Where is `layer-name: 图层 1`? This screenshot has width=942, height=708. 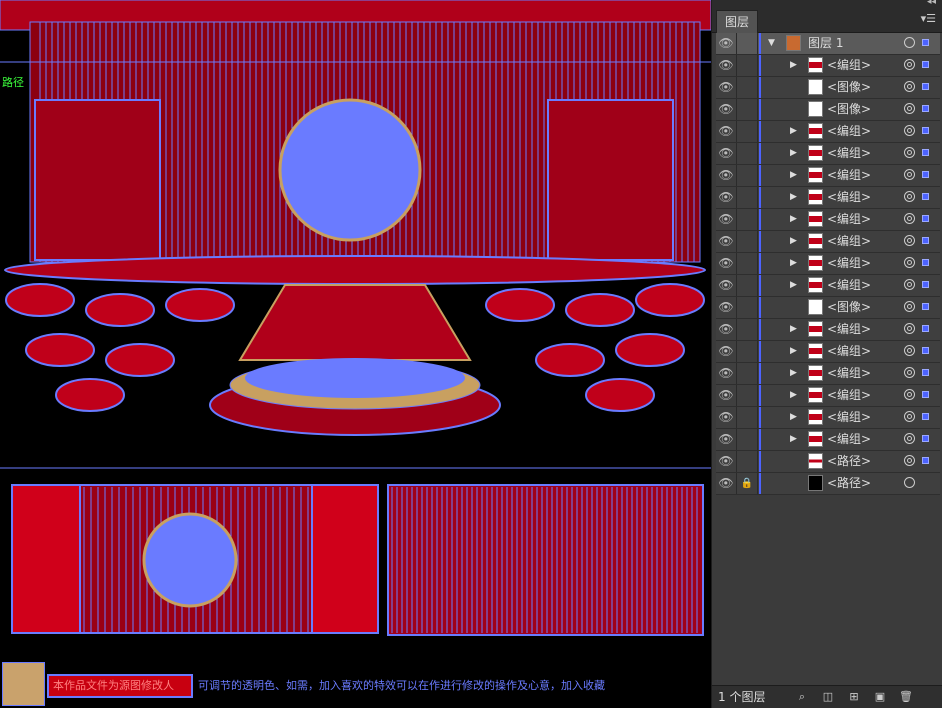 layer-name: 图层 1 is located at coordinates (825, 43).